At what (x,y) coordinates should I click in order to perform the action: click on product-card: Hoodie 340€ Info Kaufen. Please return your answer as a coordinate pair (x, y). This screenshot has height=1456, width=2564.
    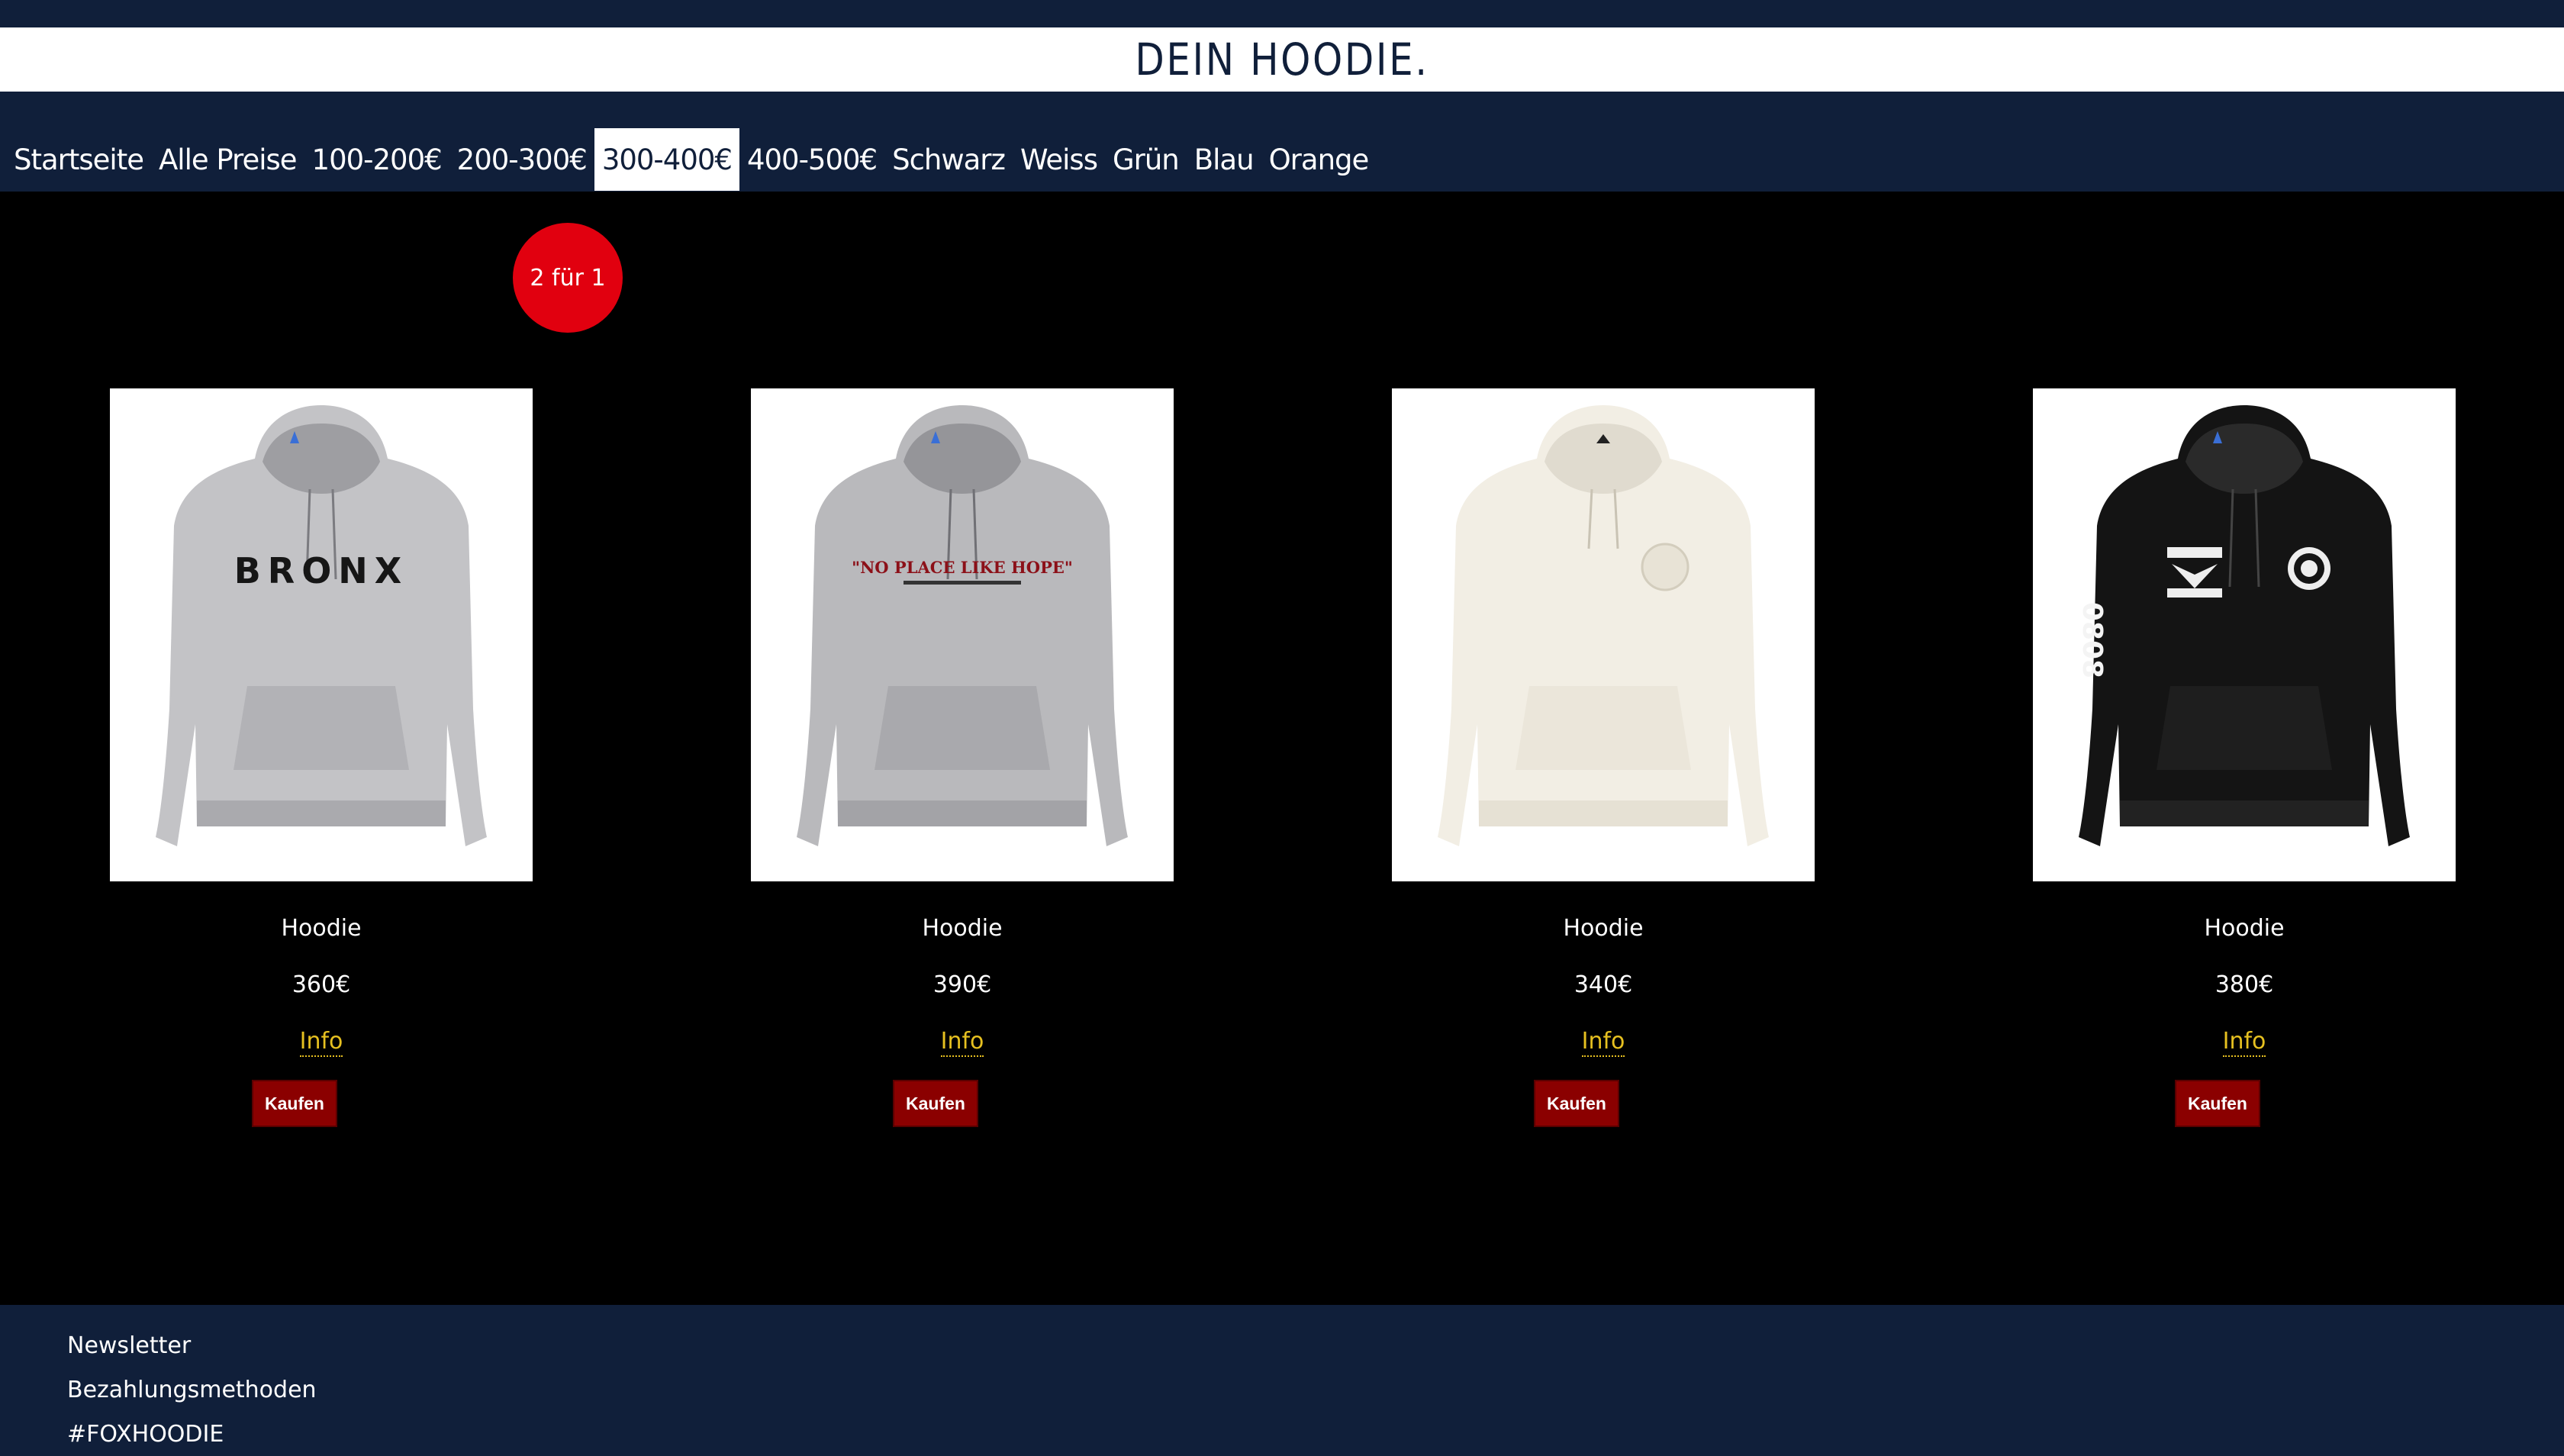
    Looking at the image, I should click on (1603, 757).